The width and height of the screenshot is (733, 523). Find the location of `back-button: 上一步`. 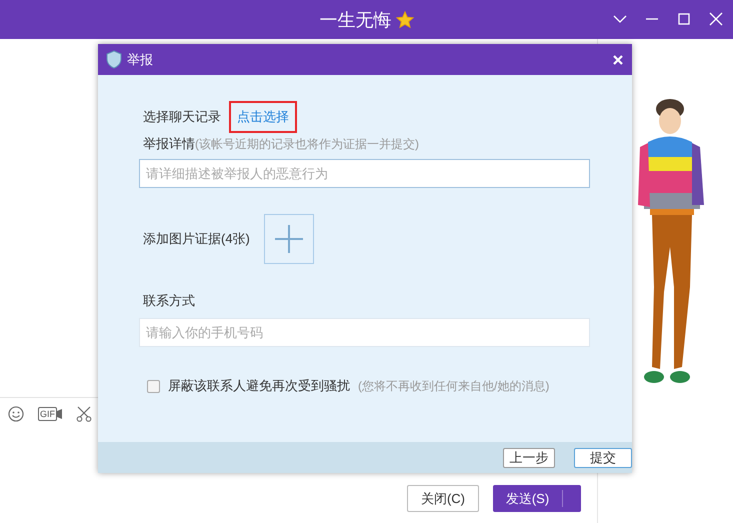

back-button: 上一步 is located at coordinates (529, 458).